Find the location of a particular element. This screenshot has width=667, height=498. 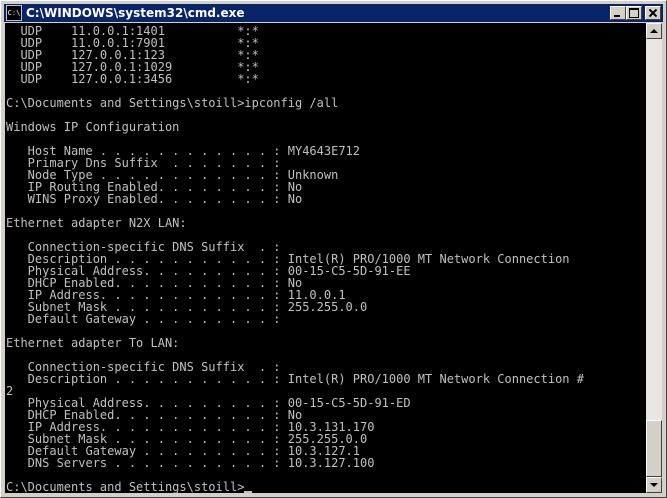

vertical-scrollbar is located at coordinates (654, 258).